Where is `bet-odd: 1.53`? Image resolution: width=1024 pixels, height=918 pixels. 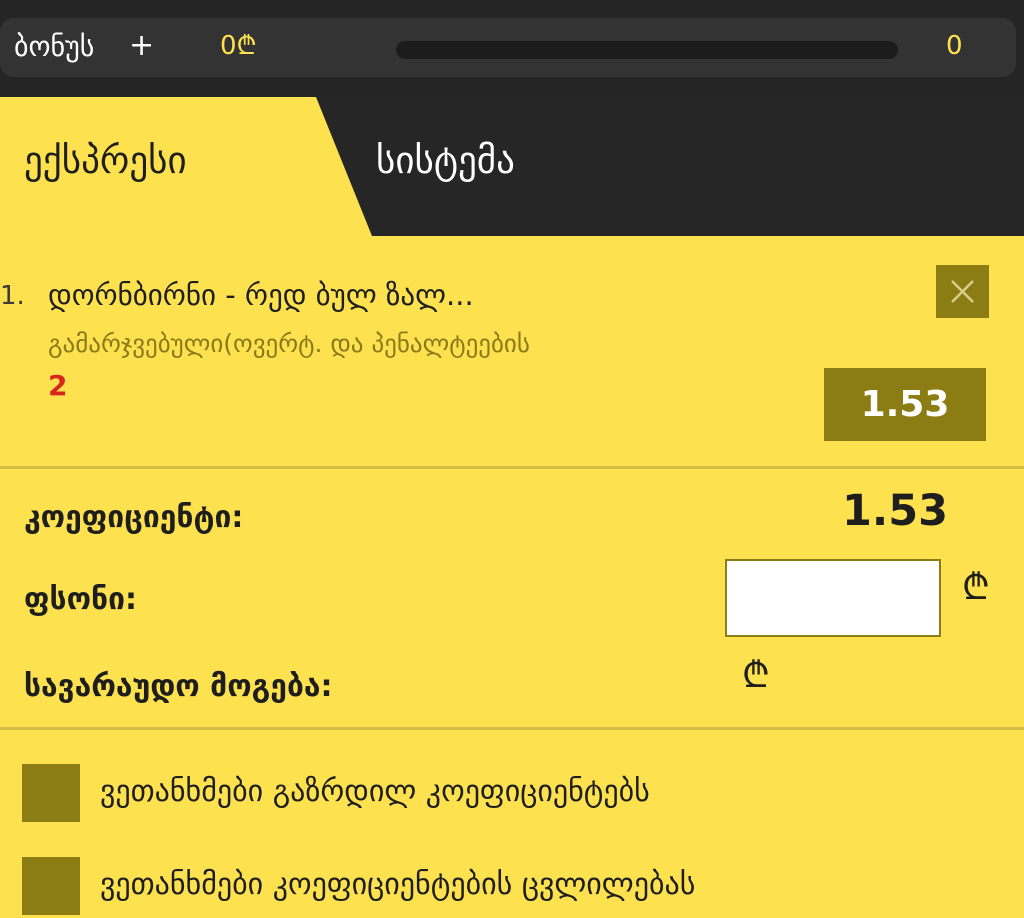
bet-odd: 1.53 is located at coordinates (905, 404).